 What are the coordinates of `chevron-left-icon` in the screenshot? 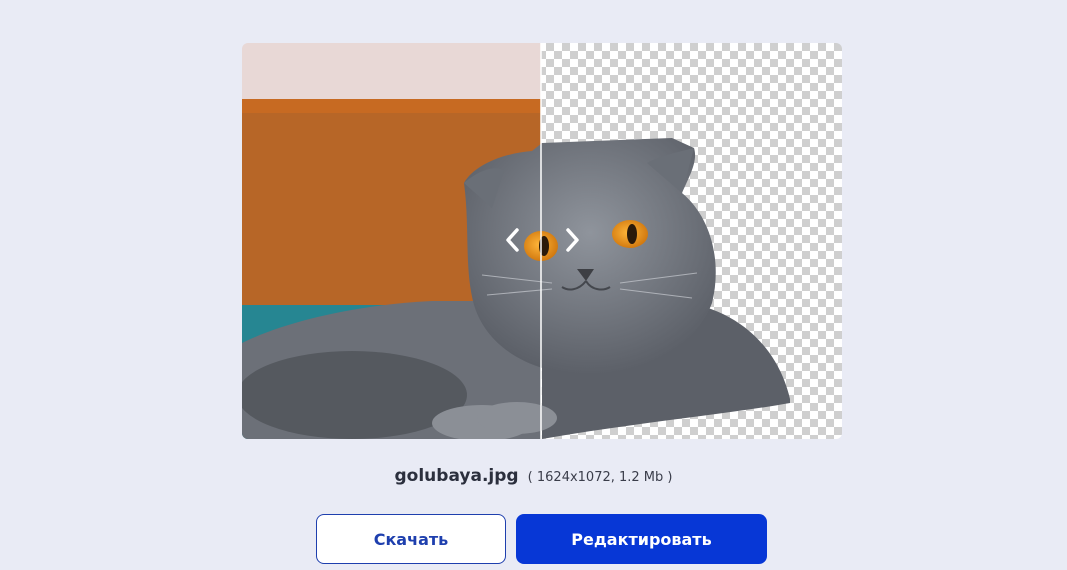 It's located at (512, 240).